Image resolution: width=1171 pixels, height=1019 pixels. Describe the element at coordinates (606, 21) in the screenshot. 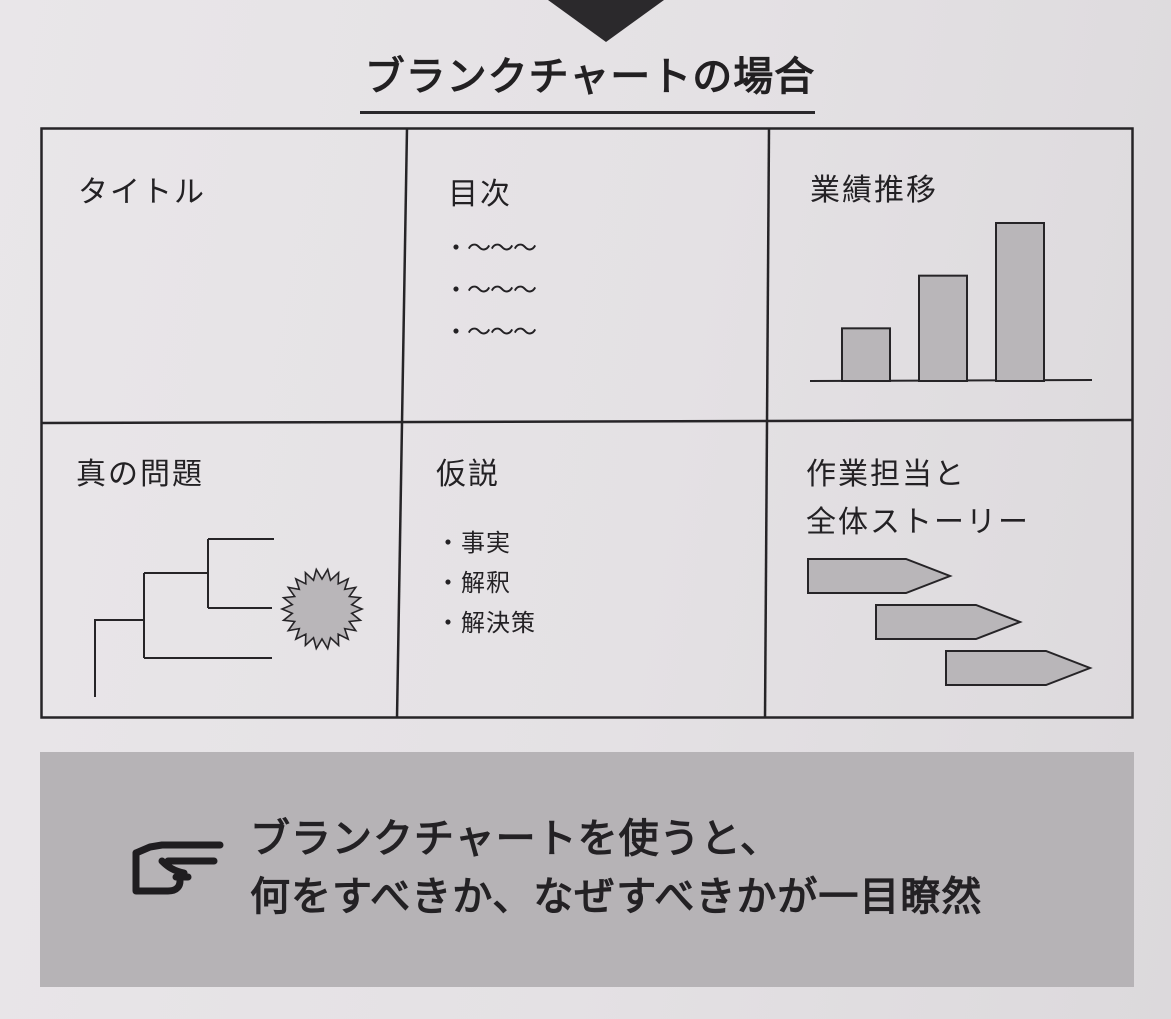

I see `down-arrow-icon` at that location.